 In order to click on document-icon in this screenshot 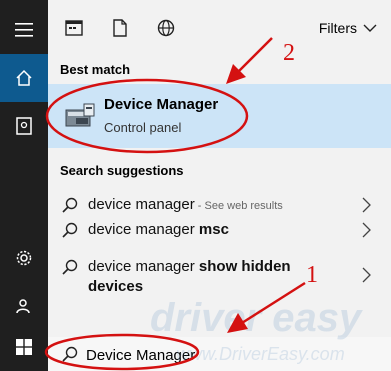, I will do `click(120, 28)`.